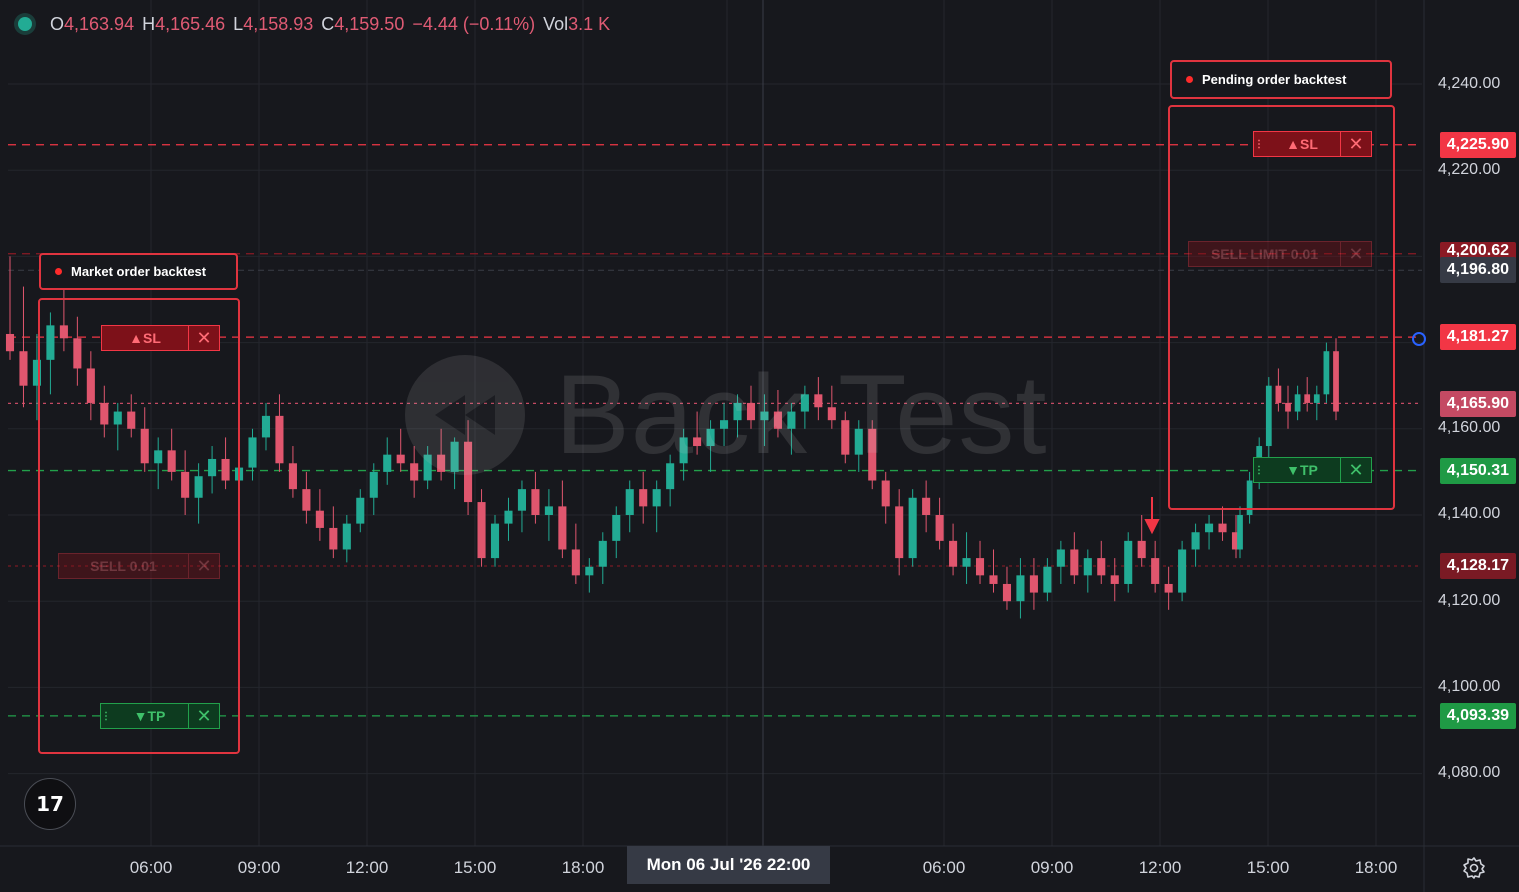  Describe the element at coordinates (1469, 600) in the screenshot. I see `price-axis-label: 4,120.00` at that location.